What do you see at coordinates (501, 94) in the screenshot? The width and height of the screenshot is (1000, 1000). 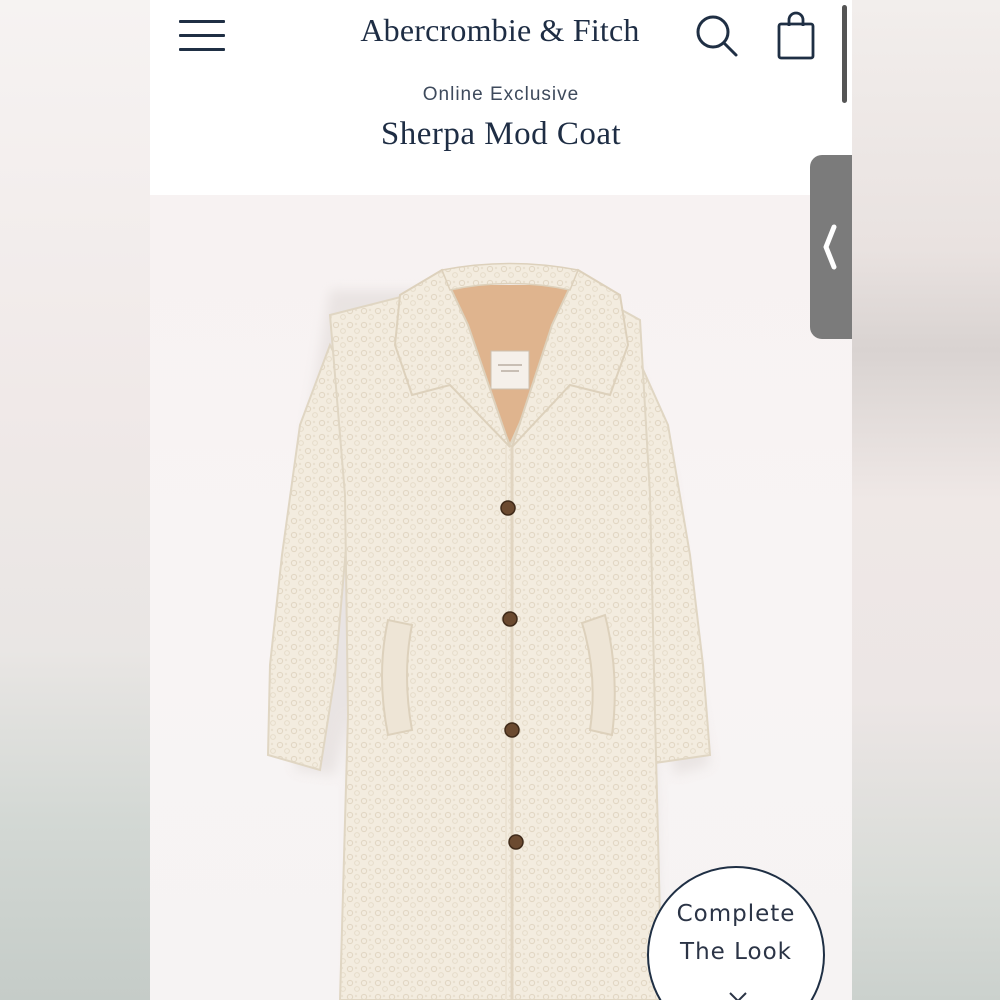 I see `online-exclusive-label: Online Exclusive` at bounding box center [501, 94].